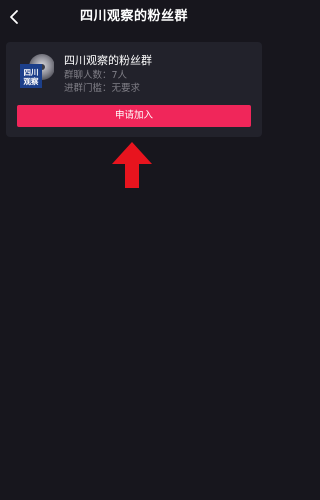  What do you see at coordinates (132, 165) in the screenshot?
I see `arrow-up-icon` at bounding box center [132, 165].